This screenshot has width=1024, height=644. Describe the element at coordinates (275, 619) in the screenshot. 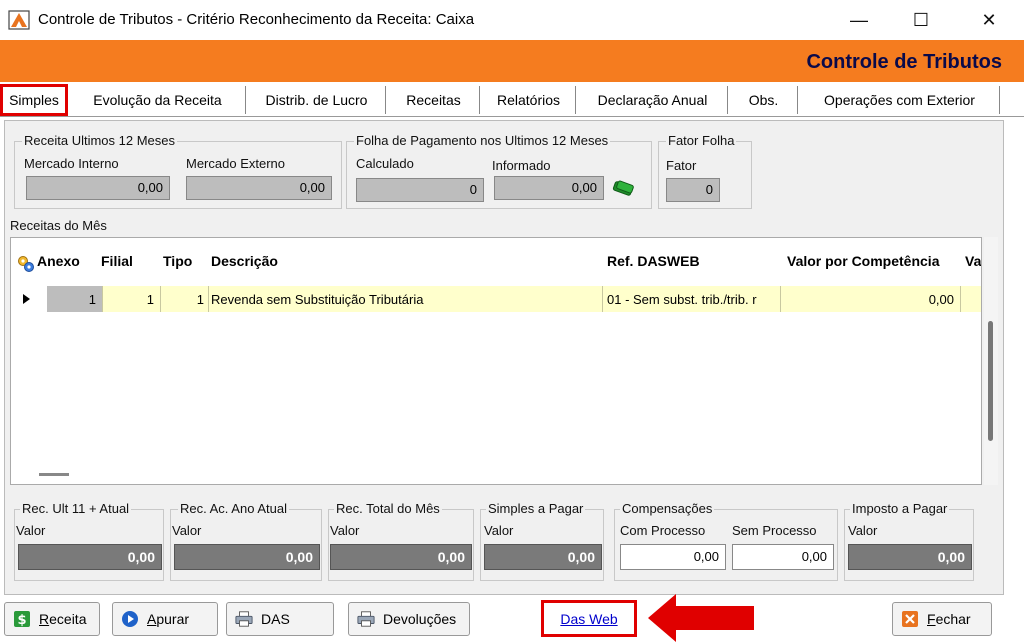

I see `das-button-label: DAS` at that location.